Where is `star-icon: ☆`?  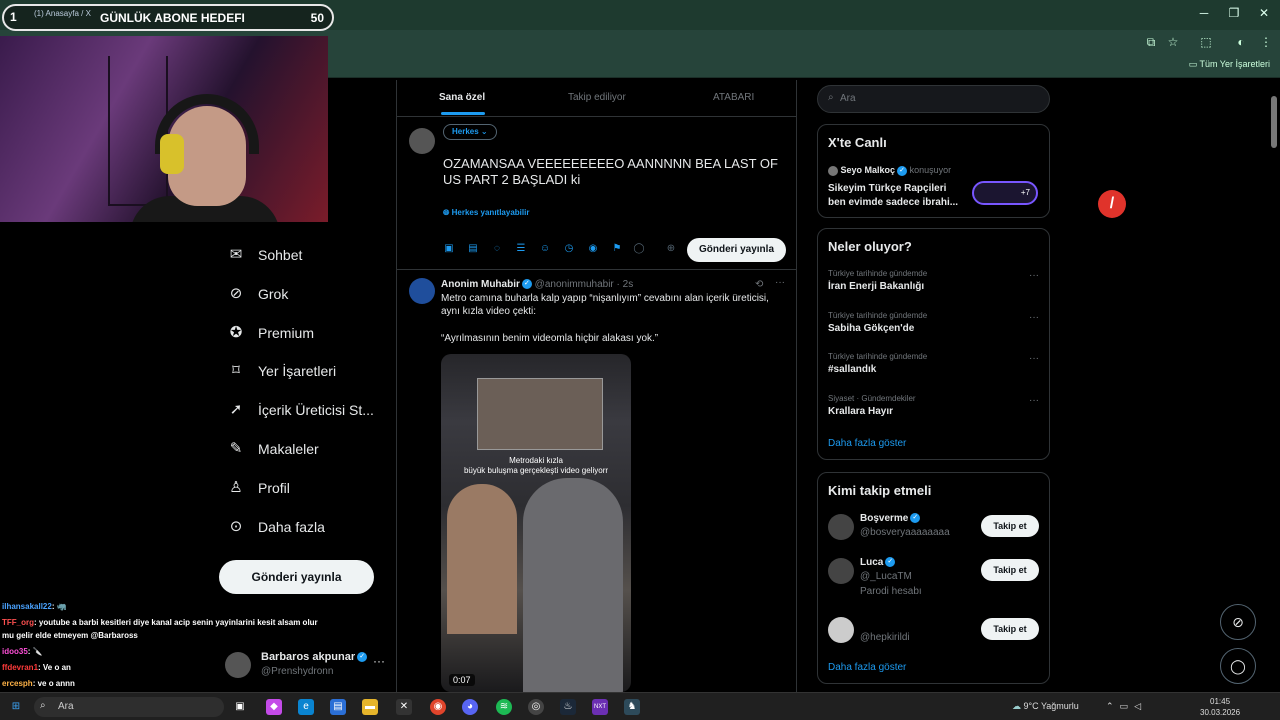 star-icon: ☆ is located at coordinates (1173, 43).